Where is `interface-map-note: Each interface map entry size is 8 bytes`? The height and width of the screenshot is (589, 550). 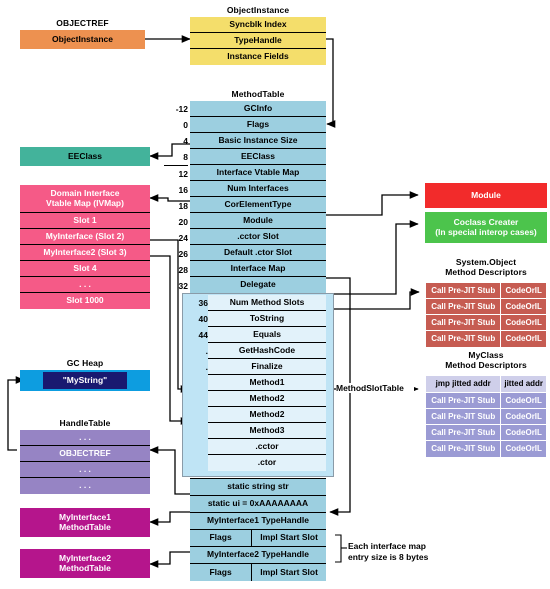
interface-map-note: Each interface map entry size is 8 bytes is located at coordinates (423, 552).